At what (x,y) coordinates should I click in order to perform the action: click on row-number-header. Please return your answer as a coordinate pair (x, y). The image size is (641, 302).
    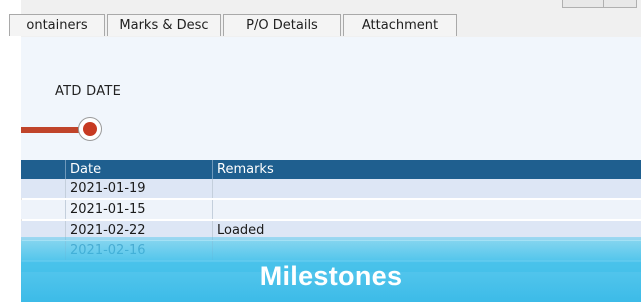
    Looking at the image, I should click on (43, 169).